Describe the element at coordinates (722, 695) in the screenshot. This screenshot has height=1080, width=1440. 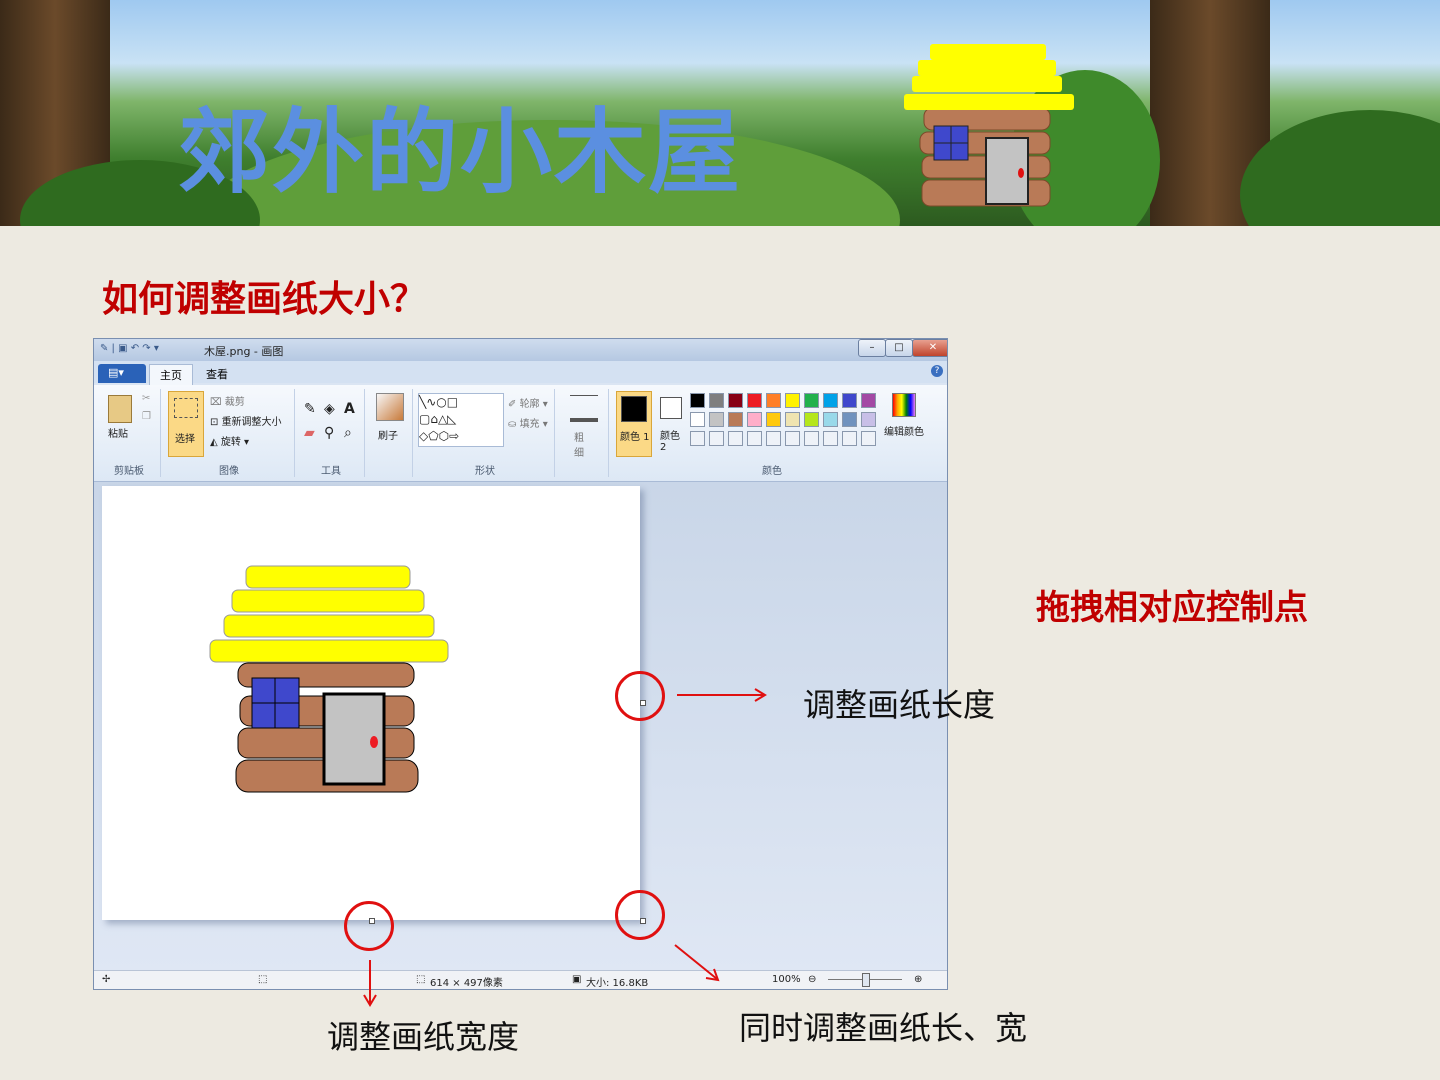
I see `arrow-right` at that location.